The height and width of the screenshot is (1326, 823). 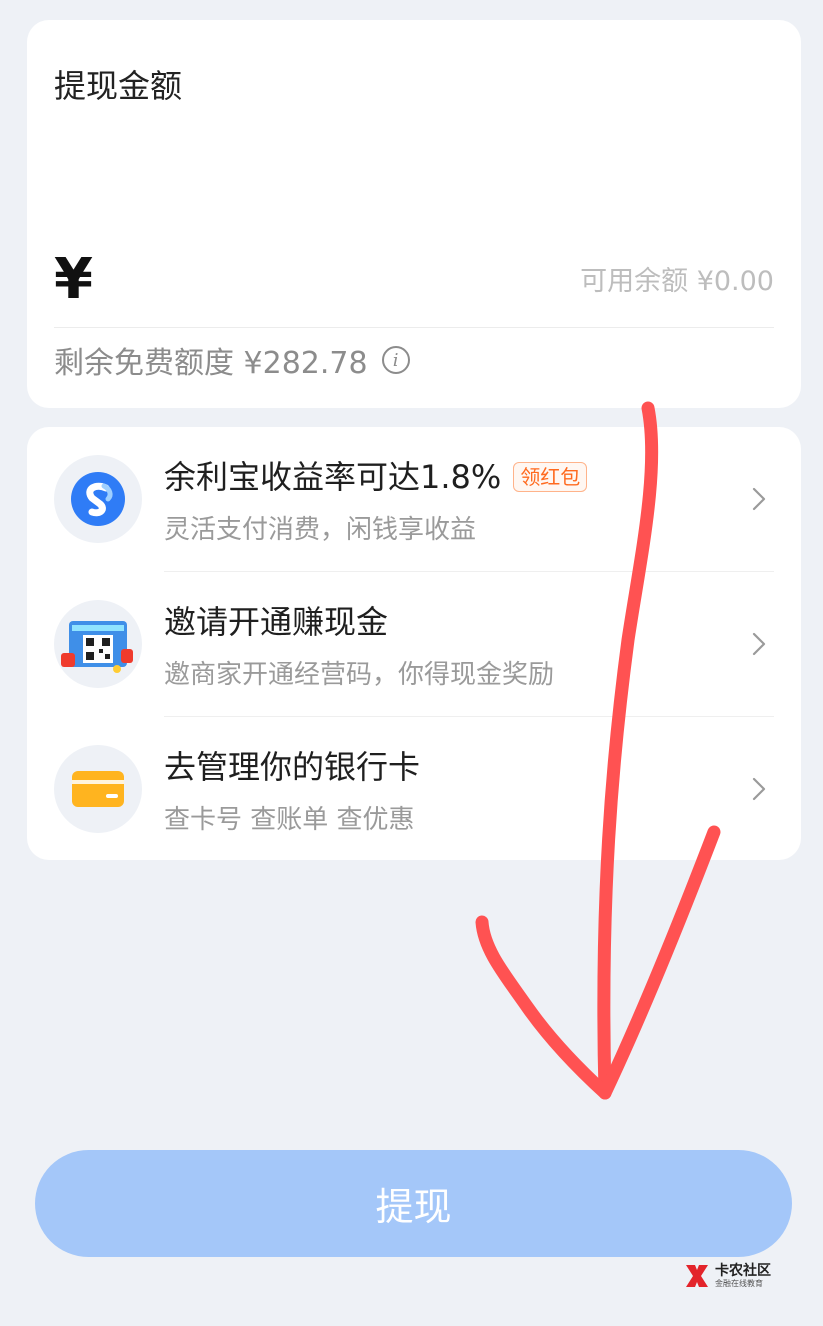 I want to click on info-icon: i, so click(x=395, y=360).